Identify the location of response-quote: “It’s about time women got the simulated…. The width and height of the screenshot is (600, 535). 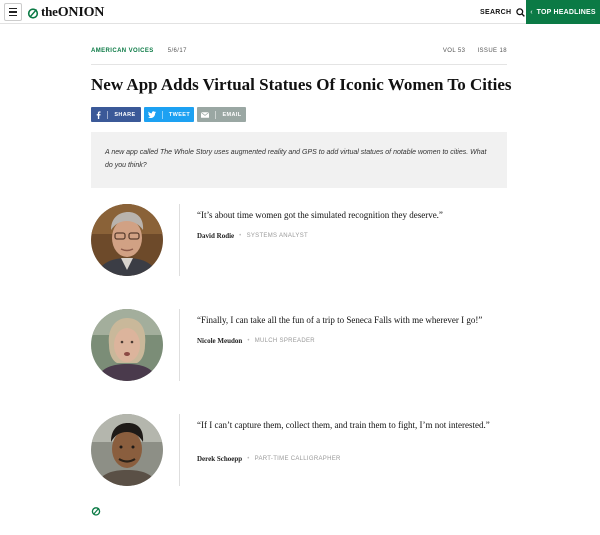
(320, 215).